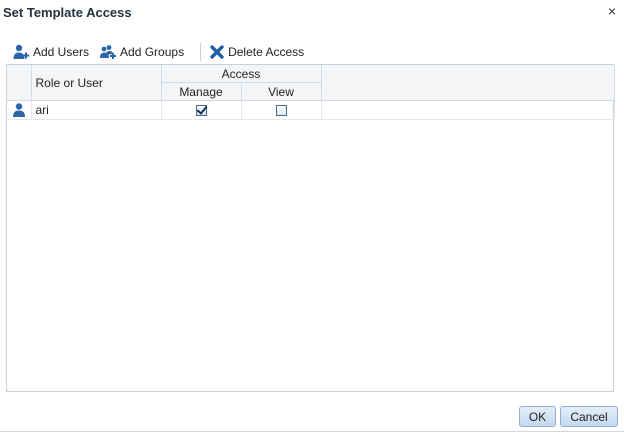 The height and width of the screenshot is (432, 624). What do you see at coordinates (201, 91) in the screenshot?
I see `manage-header: Manage` at bounding box center [201, 91].